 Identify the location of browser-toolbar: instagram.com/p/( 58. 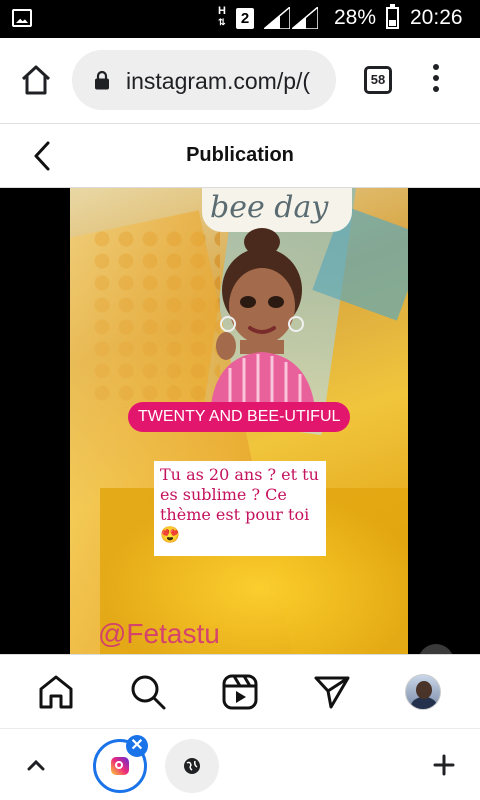
(240, 81).